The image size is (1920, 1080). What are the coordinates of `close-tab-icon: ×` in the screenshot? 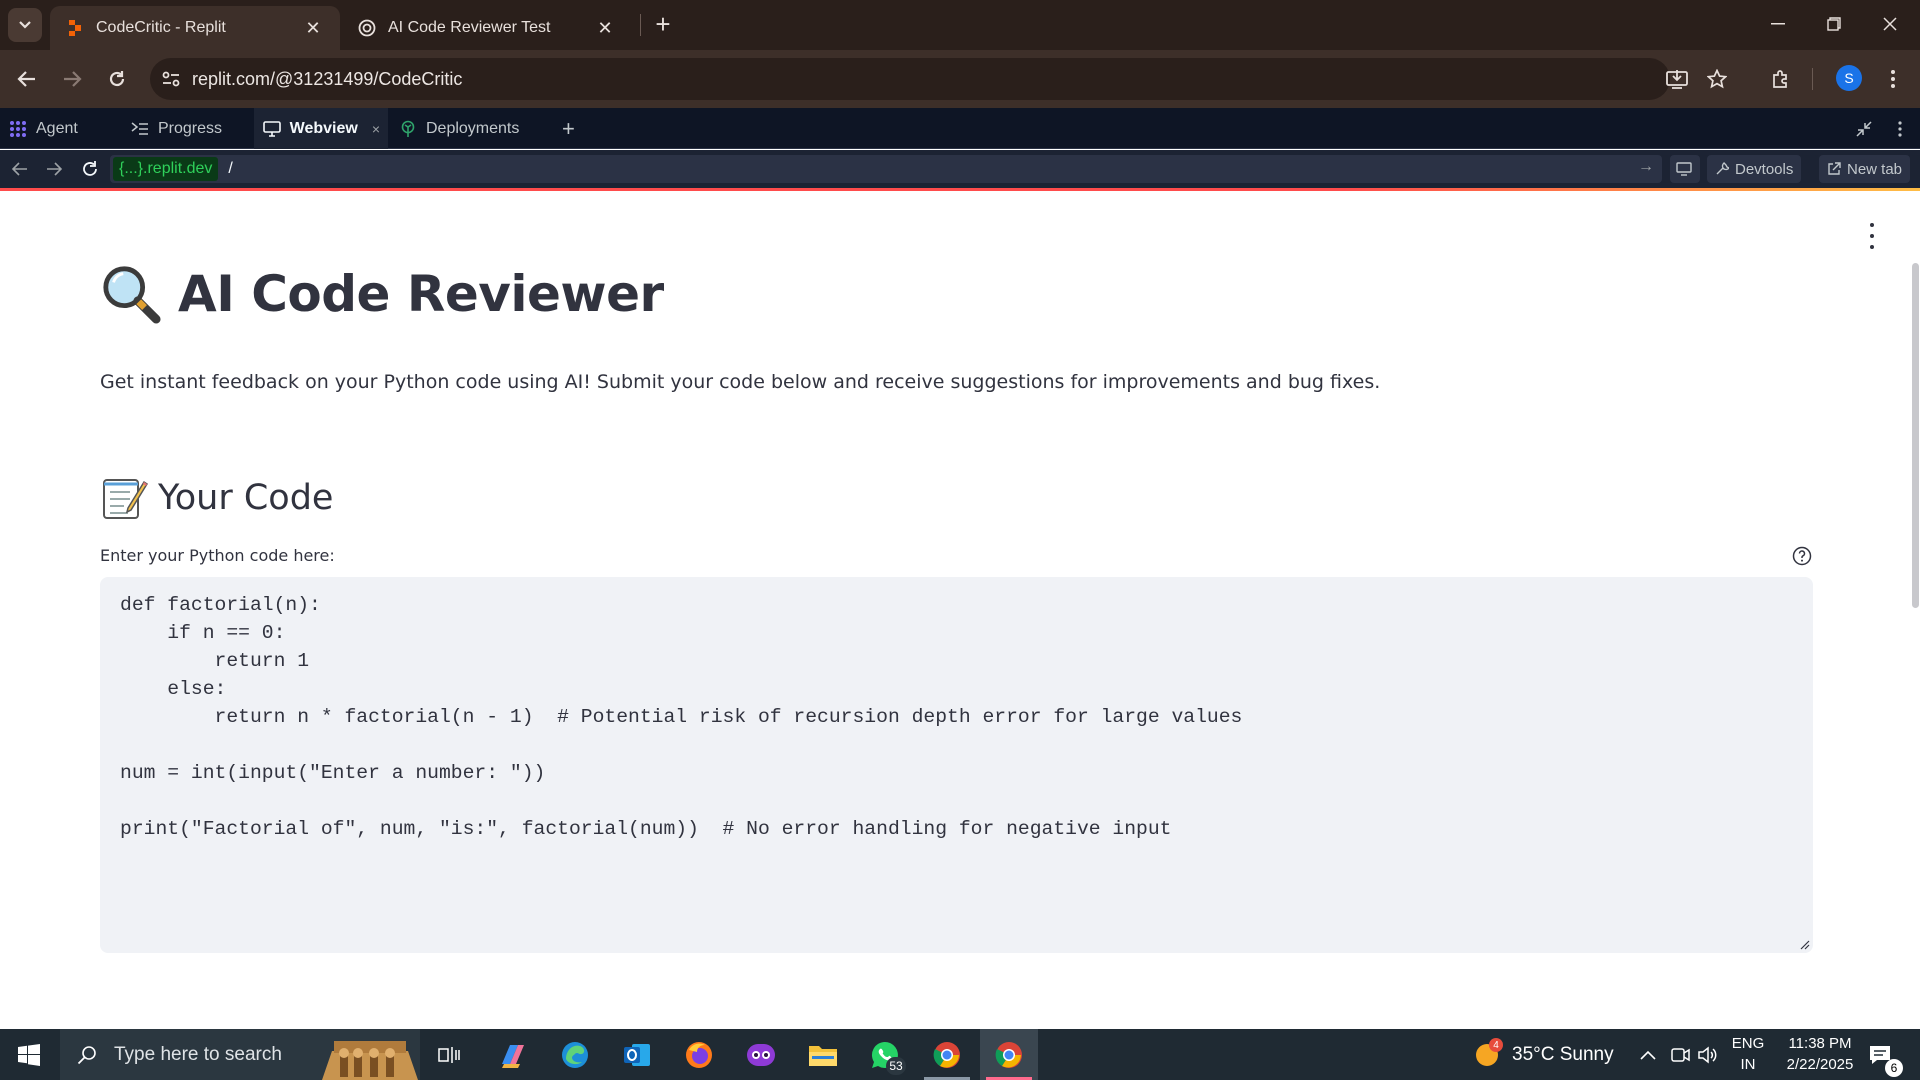 It's located at (376, 129).